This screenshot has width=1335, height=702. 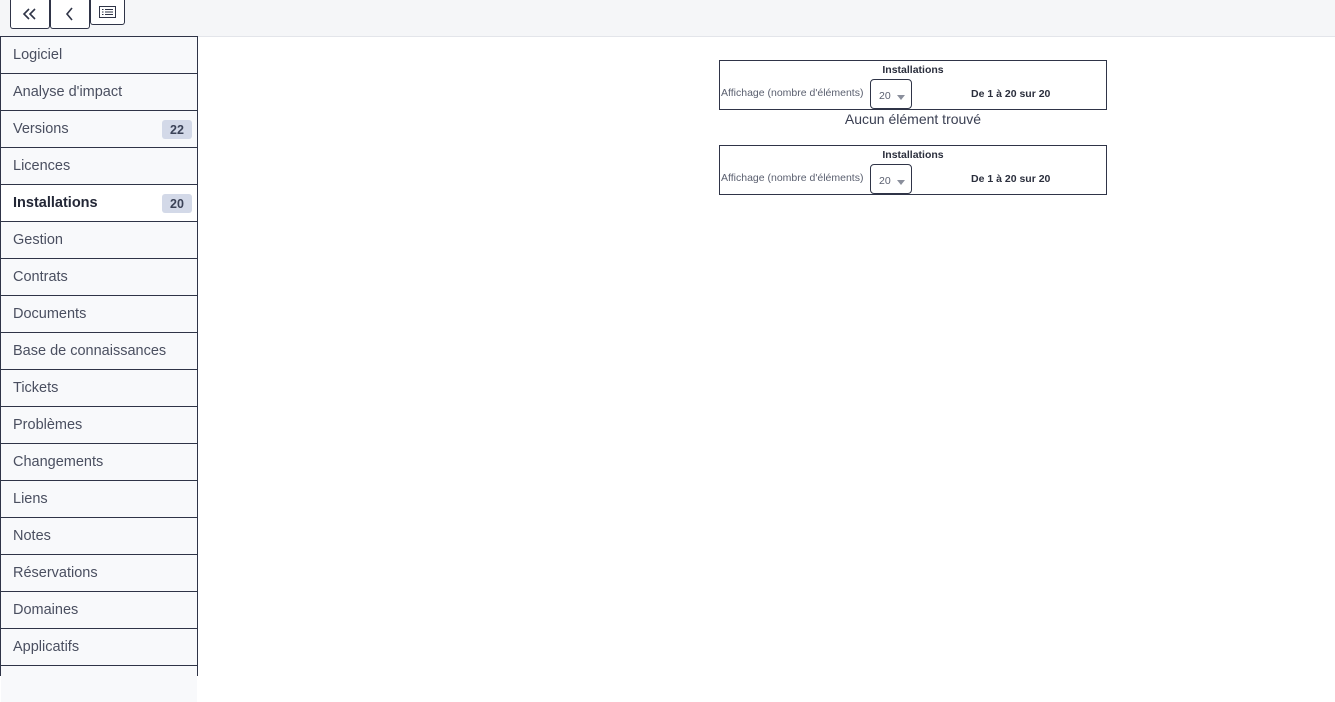 What do you see at coordinates (38, 240) in the screenshot?
I see `tab-label: Gestion` at bounding box center [38, 240].